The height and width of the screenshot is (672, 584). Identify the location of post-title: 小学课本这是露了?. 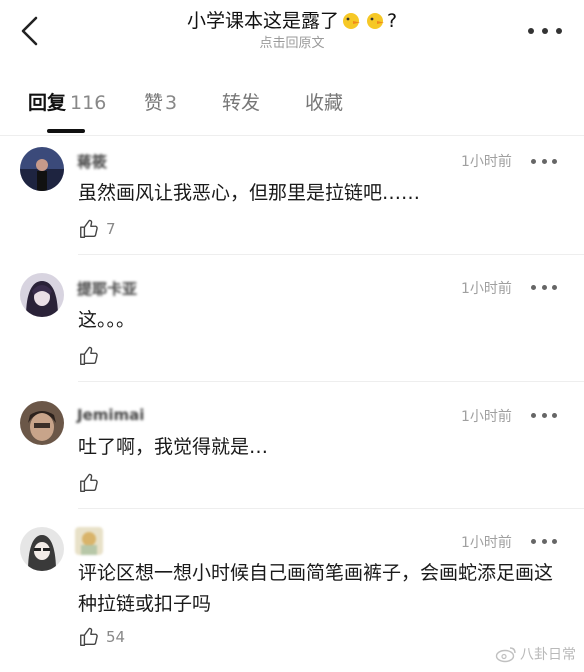
(292, 21).